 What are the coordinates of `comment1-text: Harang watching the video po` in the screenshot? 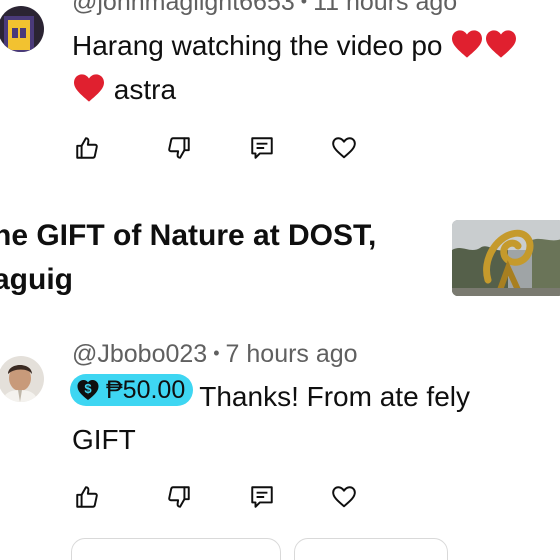 It's located at (295, 46).